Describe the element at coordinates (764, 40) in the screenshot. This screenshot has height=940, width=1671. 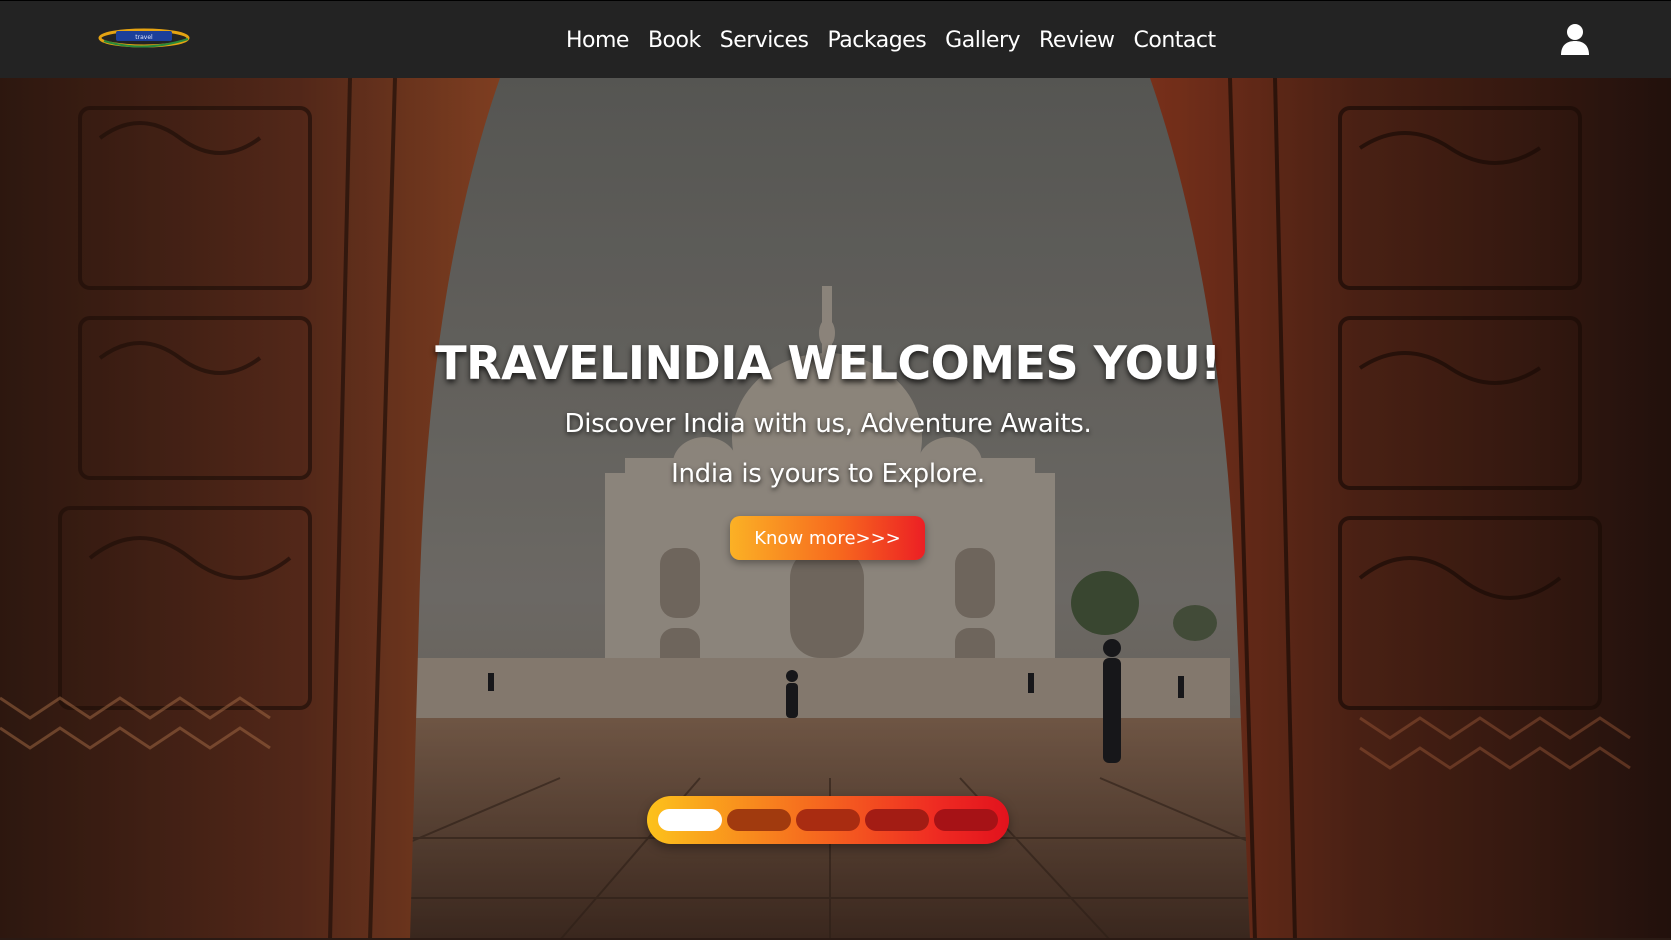
I see `nav-link-services: Services` at that location.